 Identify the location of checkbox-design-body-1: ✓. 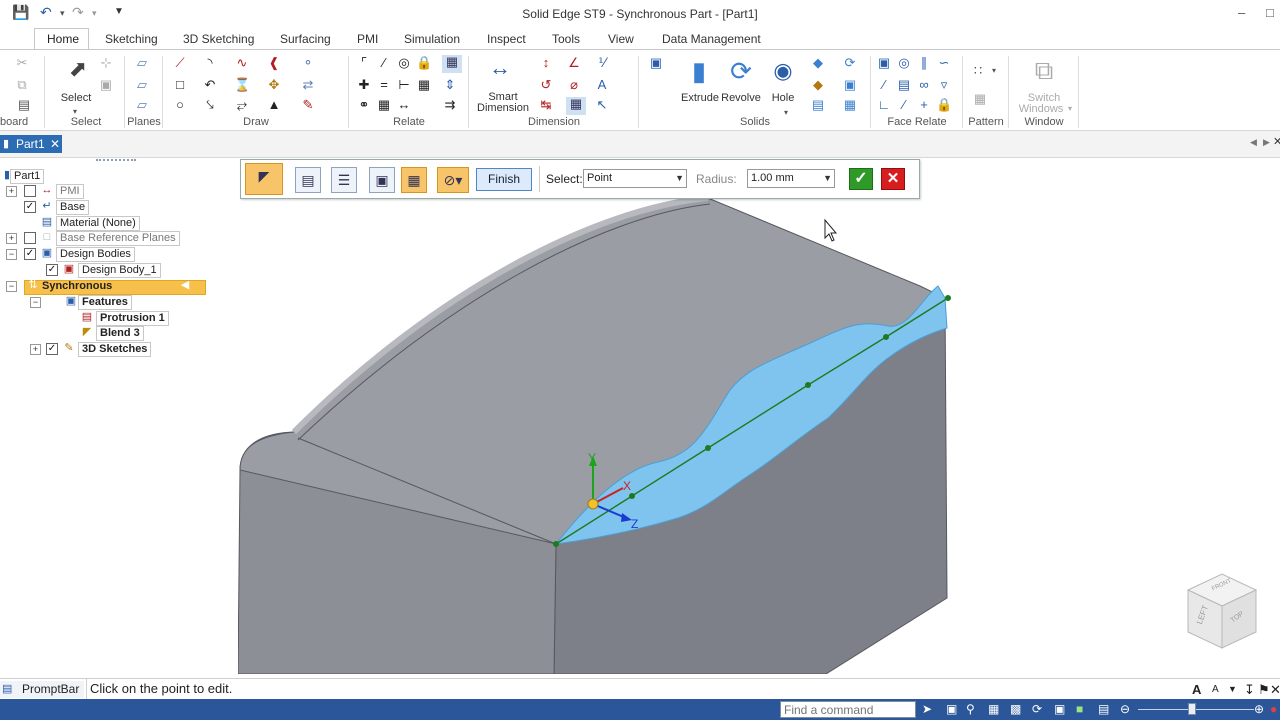
(52, 270).